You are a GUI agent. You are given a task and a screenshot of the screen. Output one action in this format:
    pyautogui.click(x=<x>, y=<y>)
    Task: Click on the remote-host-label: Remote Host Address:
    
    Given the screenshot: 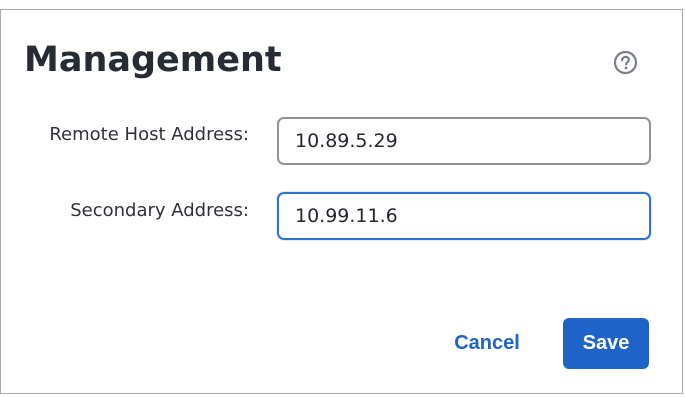 What is the action you would take?
    pyautogui.click(x=149, y=134)
    